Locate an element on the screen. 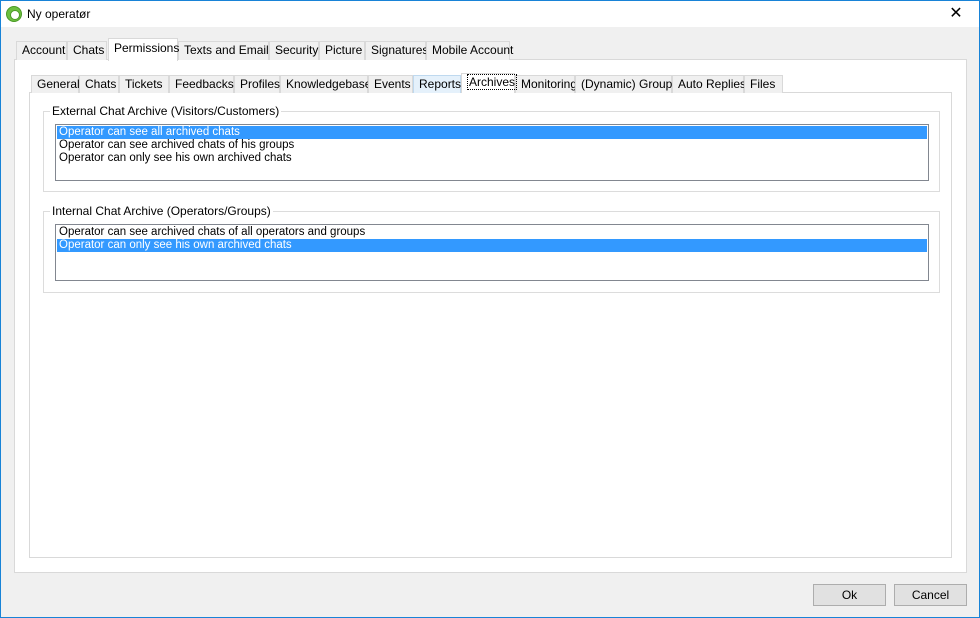 This screenshot has width=980, height=618. subtab-feedbacks: Feedbacks is located at coordinates (201, 84).